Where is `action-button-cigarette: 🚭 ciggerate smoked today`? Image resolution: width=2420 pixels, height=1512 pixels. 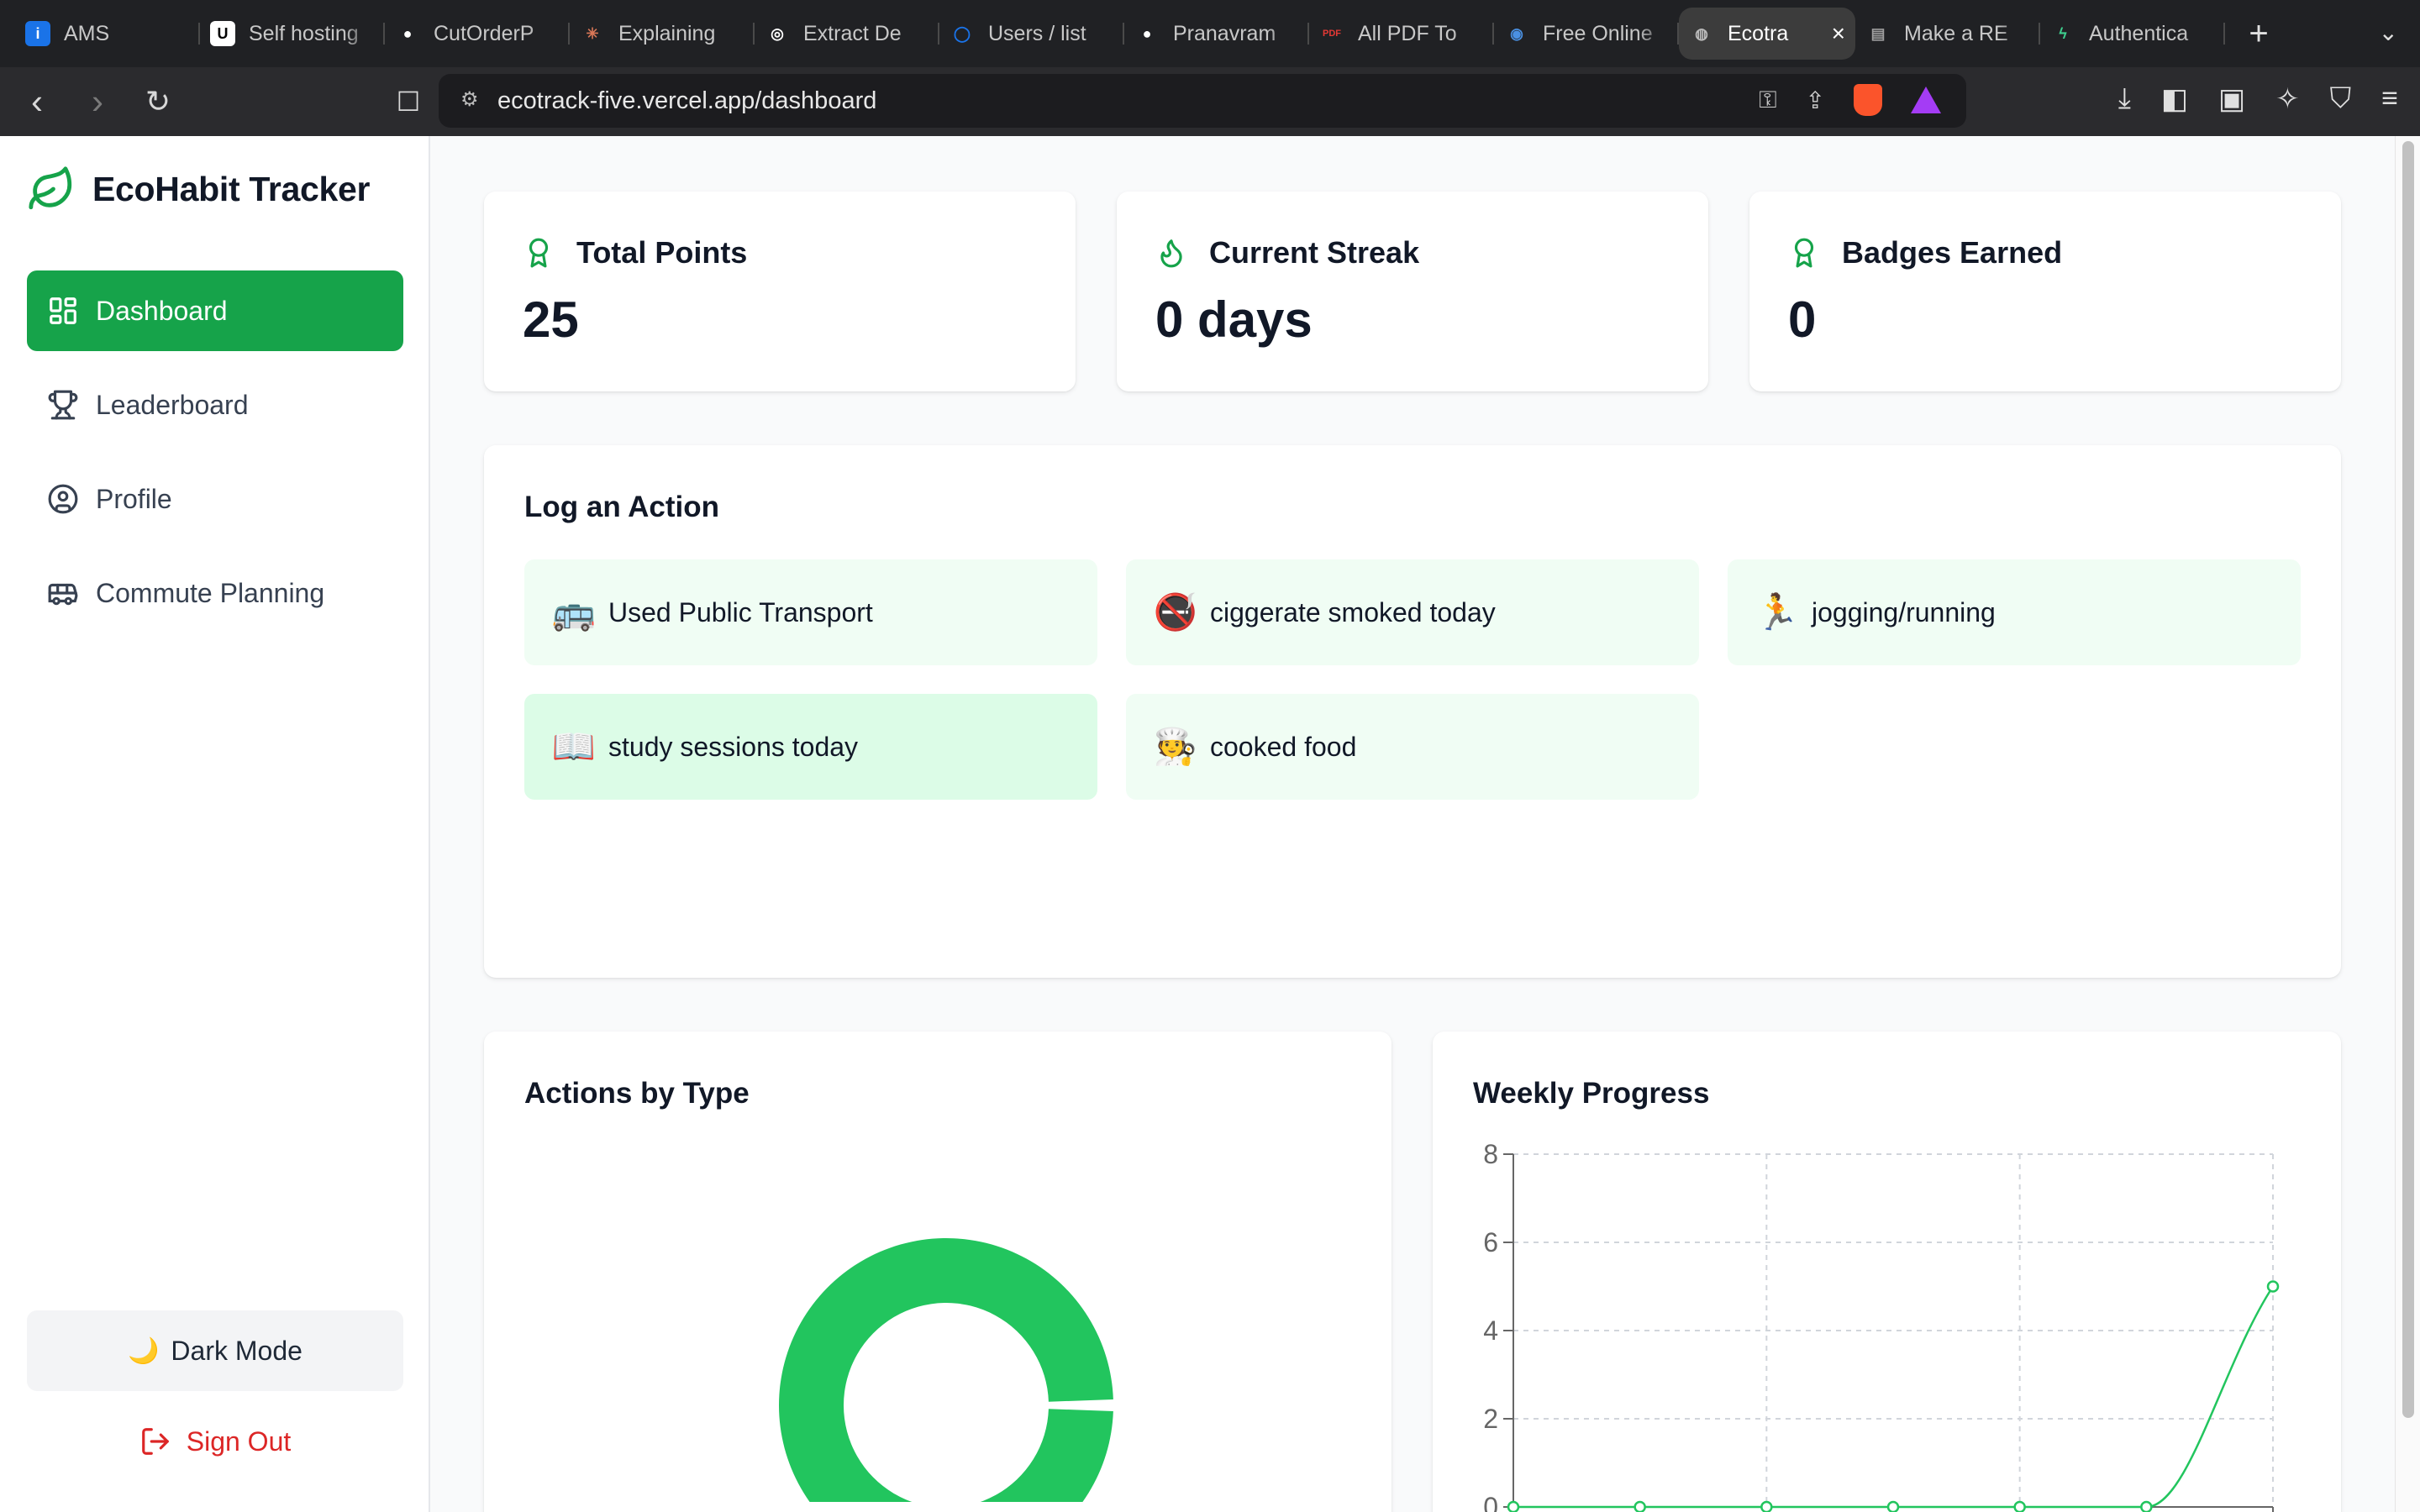
action-button-cigarette: 🚭 ciggerate smoked today is located at coordinates (1412, 612).